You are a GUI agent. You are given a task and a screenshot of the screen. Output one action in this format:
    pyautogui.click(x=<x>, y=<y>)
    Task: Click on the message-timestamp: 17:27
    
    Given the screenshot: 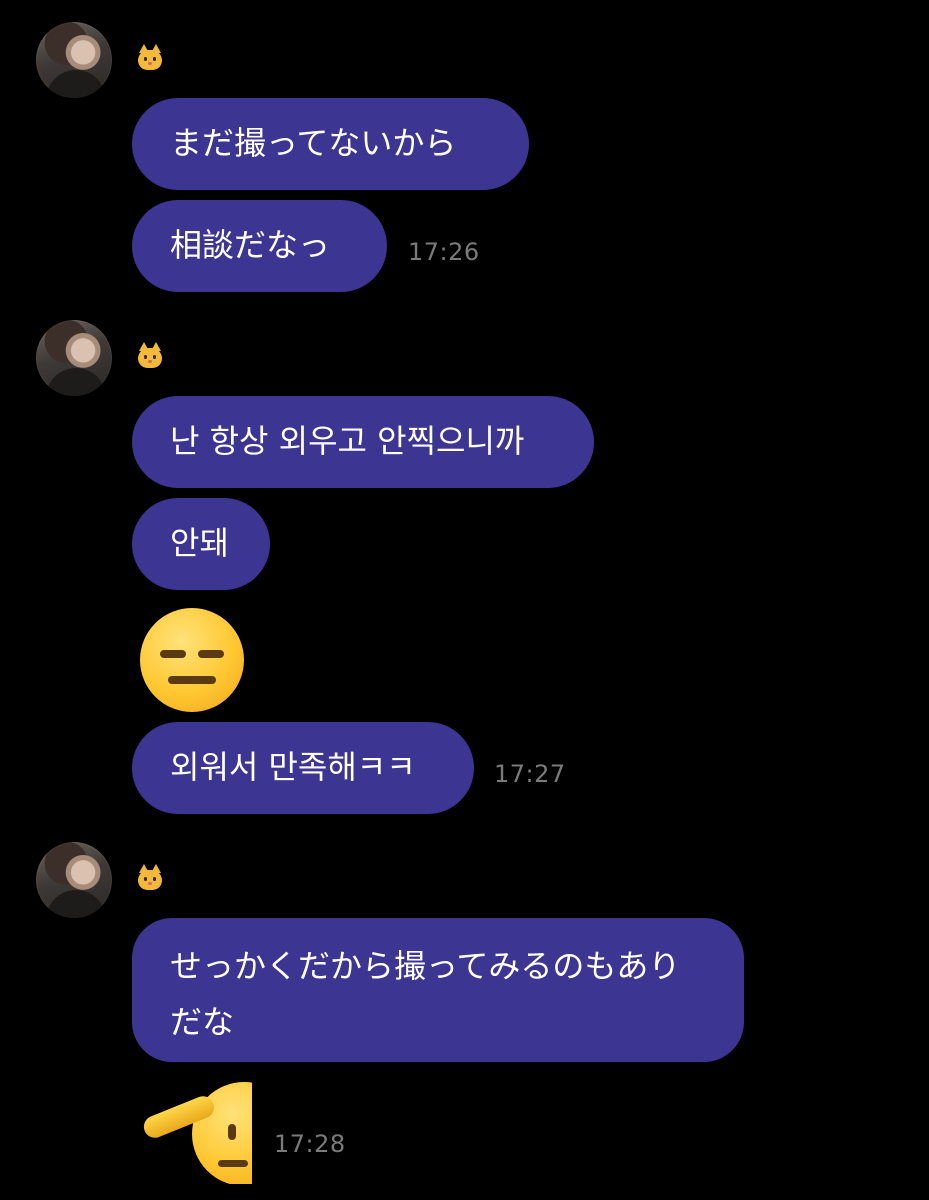 What is the action you would take?
    pyautogui.click(x=530, y=774)
    